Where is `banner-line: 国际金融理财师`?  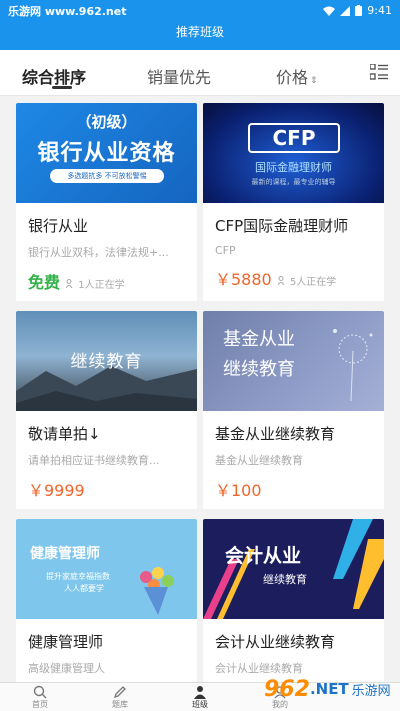 banner-line: 国际金融理财师 is located at coordinates (293, 167).